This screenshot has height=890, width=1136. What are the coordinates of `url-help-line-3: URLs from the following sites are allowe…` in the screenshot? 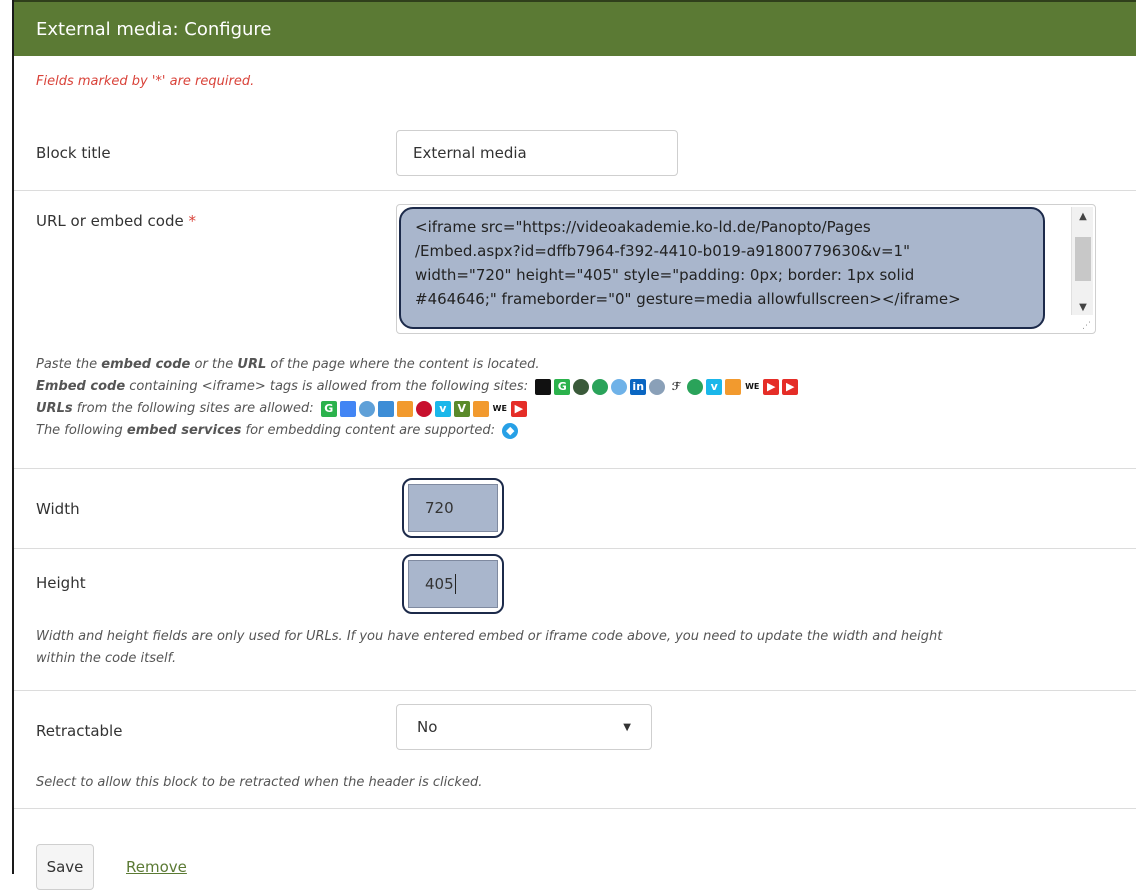 It's located at (281, 409).